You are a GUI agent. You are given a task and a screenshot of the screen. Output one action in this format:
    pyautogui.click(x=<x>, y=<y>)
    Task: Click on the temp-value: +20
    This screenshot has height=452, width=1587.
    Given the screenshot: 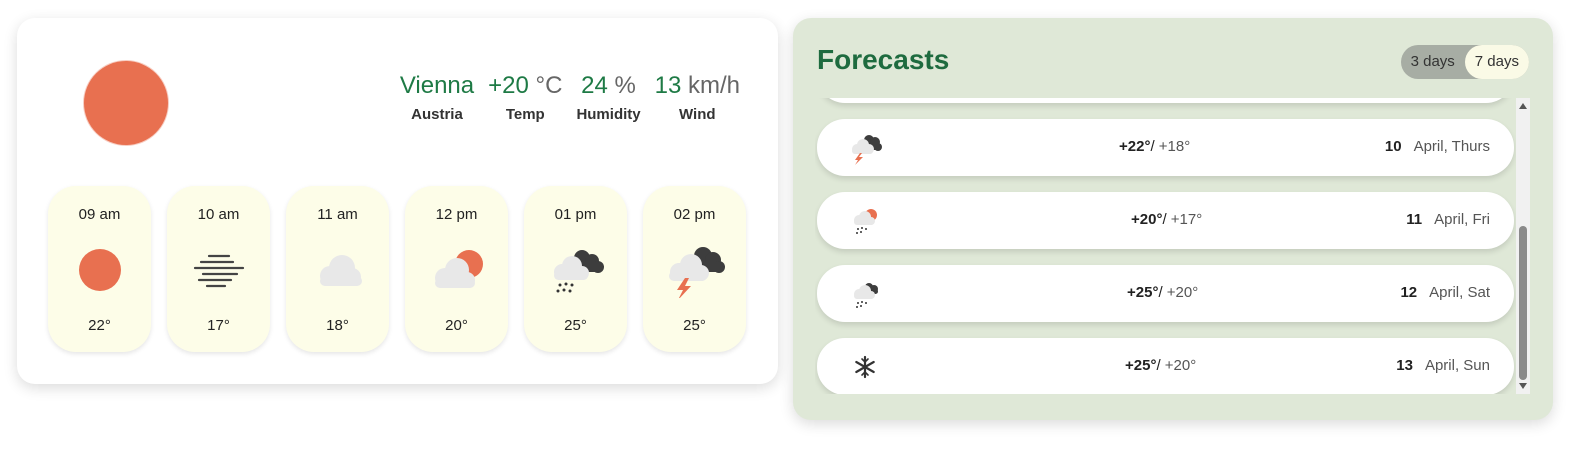 What is the action you would take?
    pyautogui.click(x=508, y=85)
    